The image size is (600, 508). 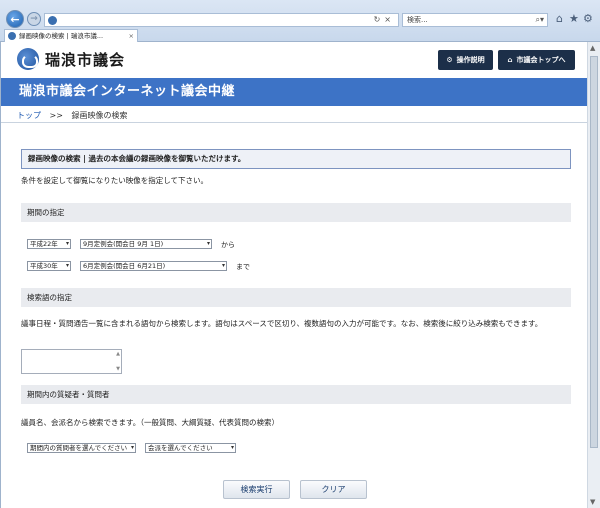 I want to click on from-era-select: 平成22年 ▾, so click(x=49, y=244).